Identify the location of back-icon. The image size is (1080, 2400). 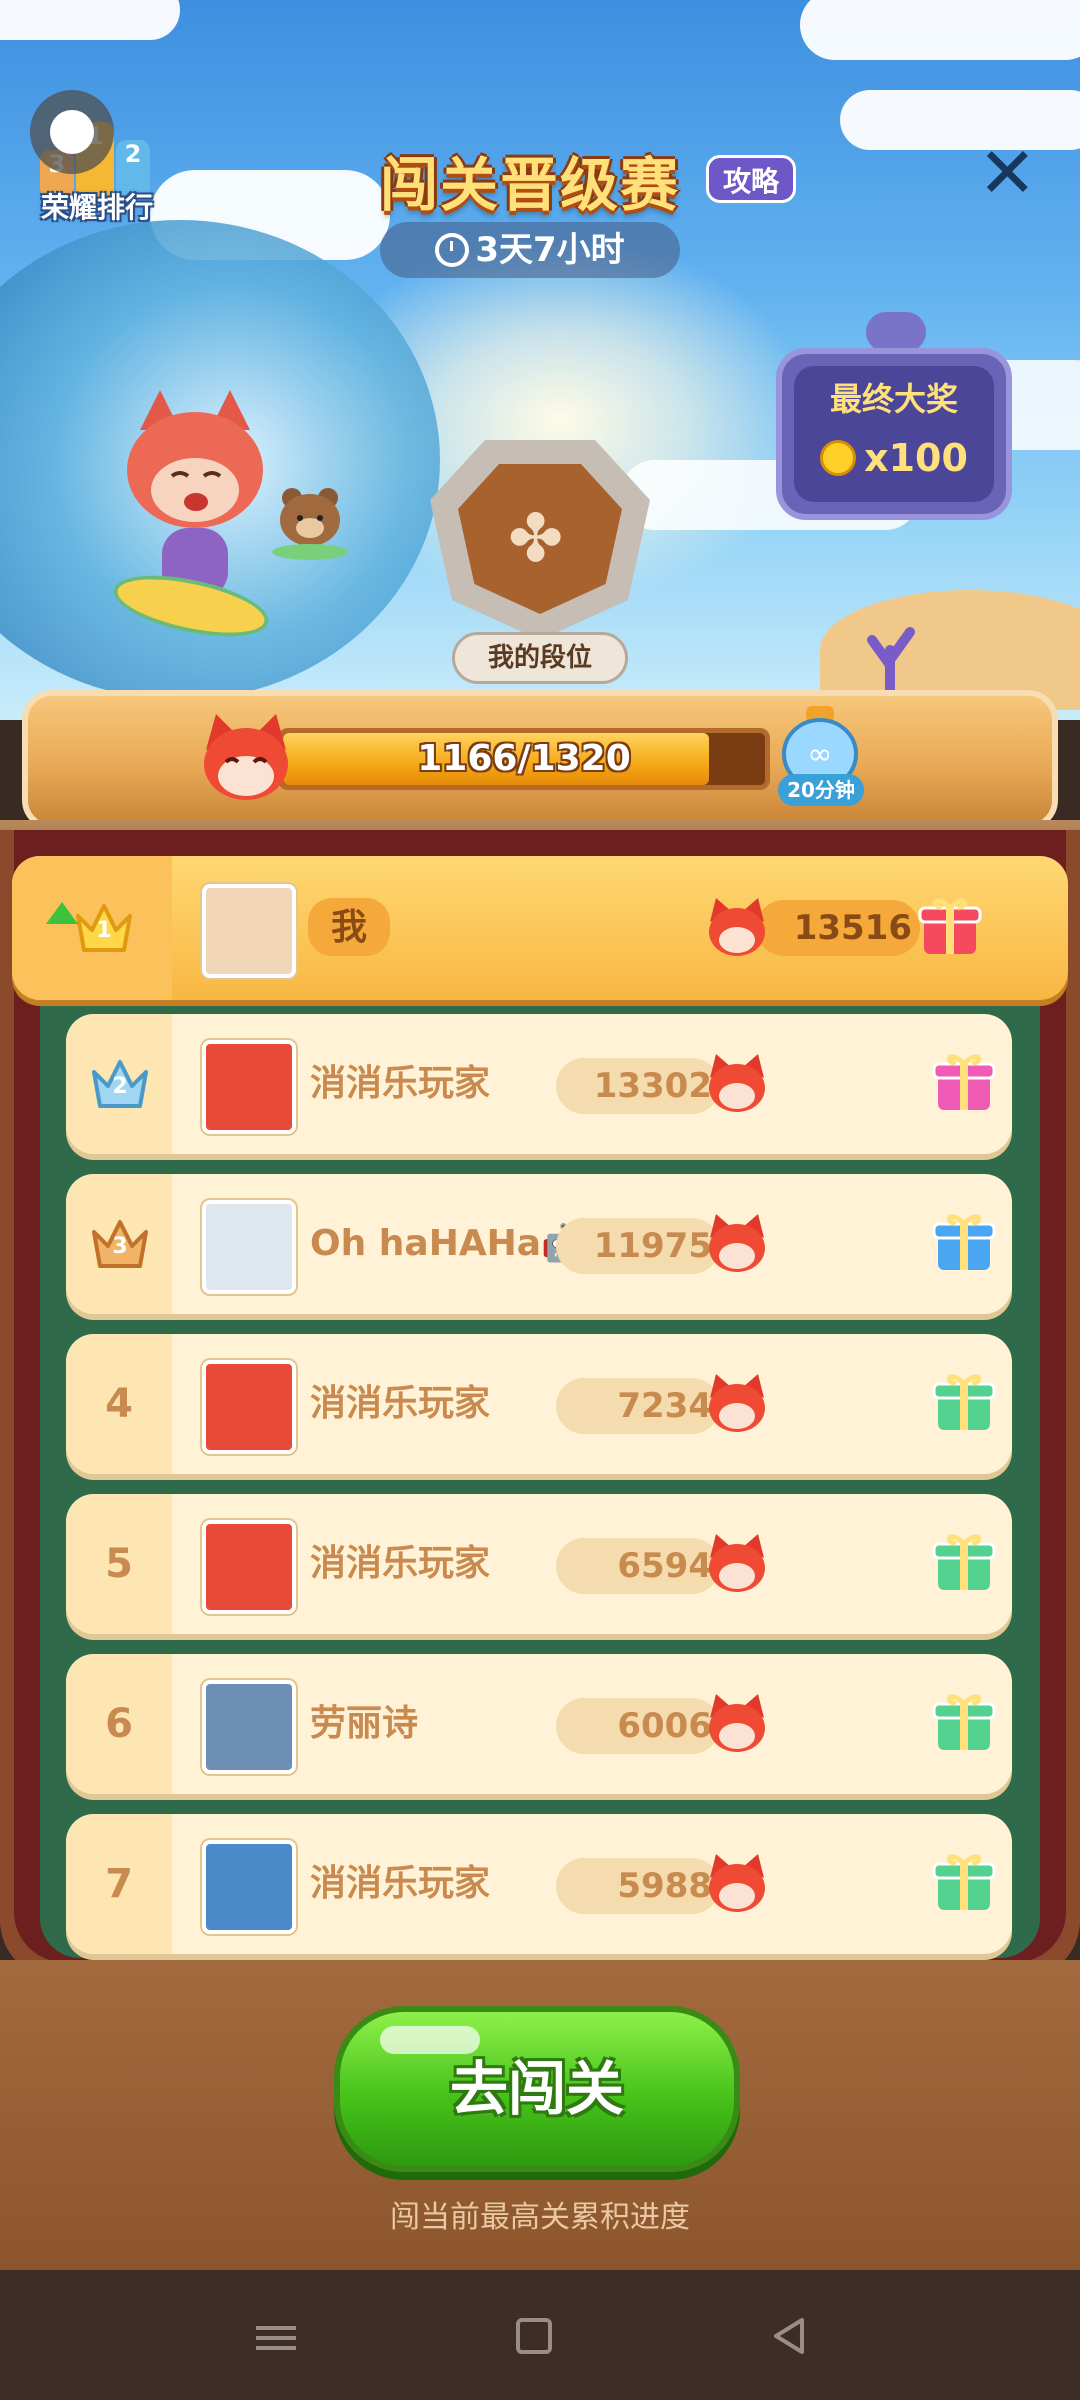
(790, 2336).